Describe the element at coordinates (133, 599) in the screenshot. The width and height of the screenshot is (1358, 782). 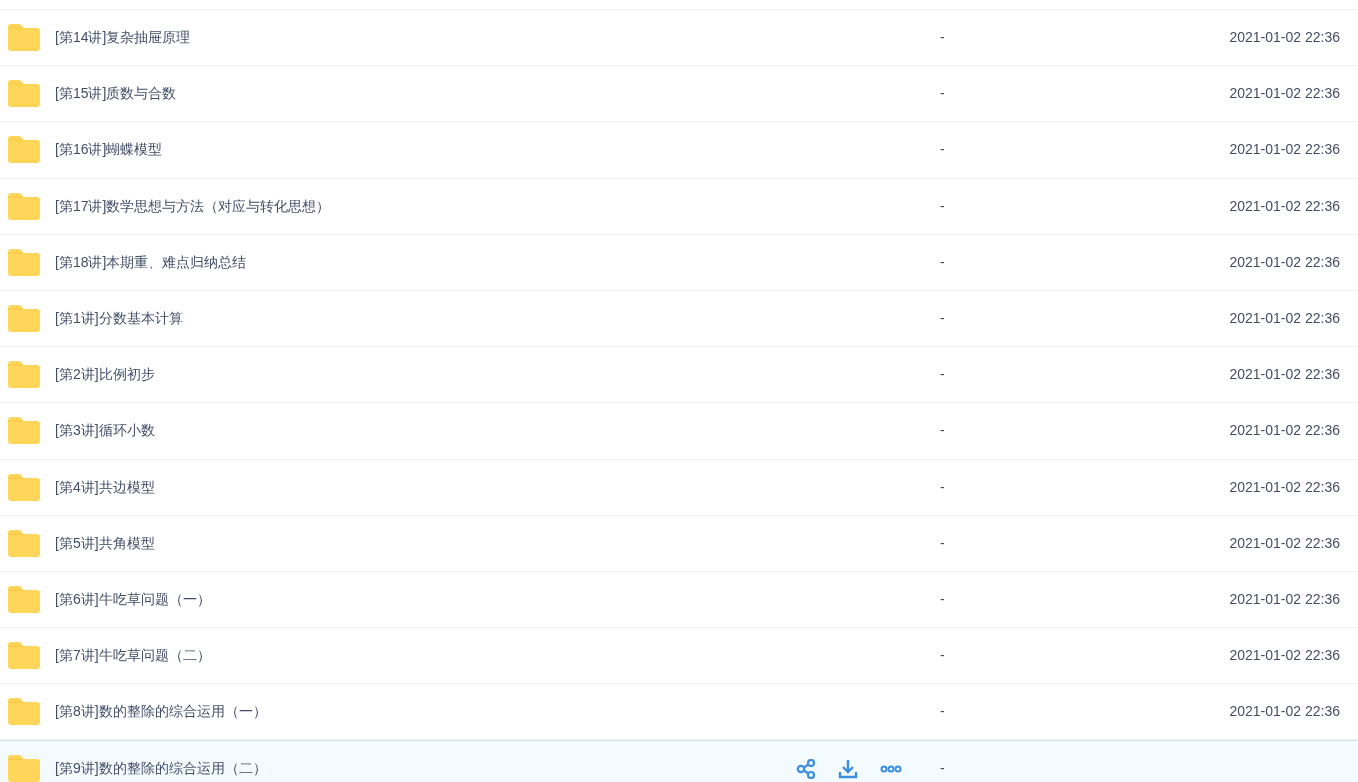
I see `file-name: [第6讲]牛吃草问题（一）` at that location.